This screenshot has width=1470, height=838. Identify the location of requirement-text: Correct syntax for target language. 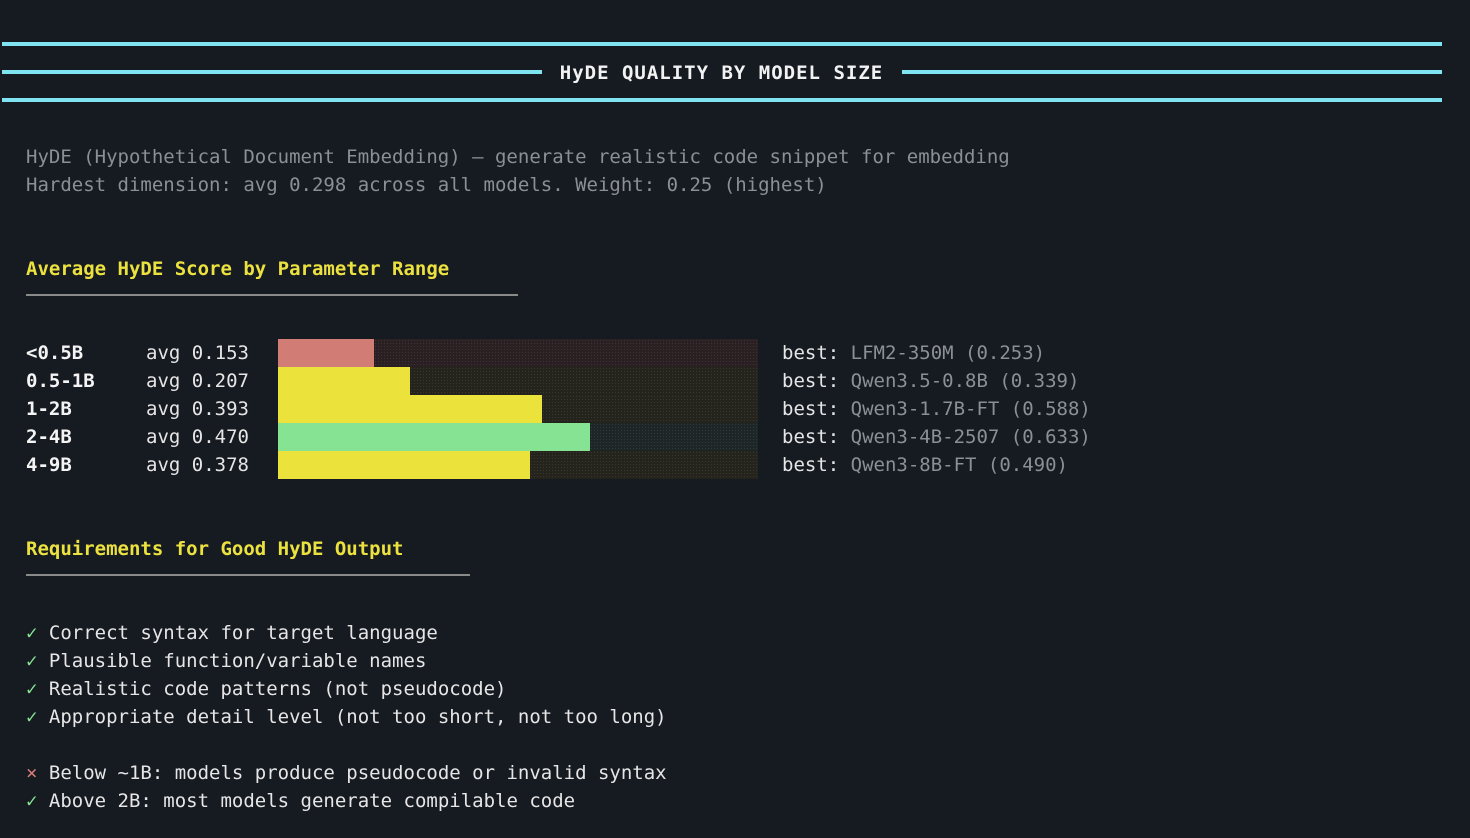
(237, 633).